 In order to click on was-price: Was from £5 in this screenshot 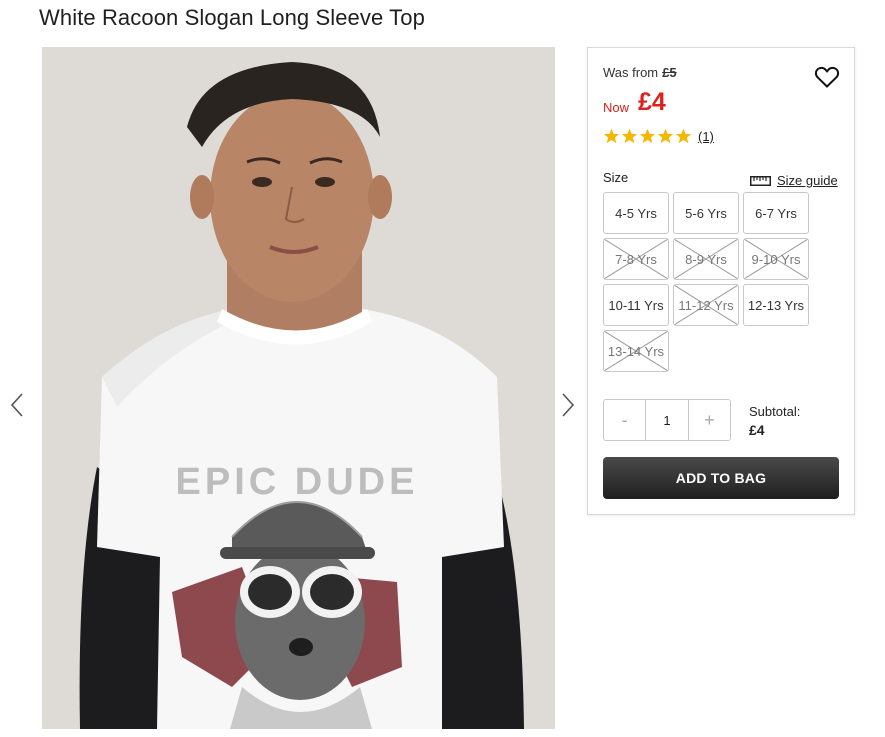, I will do `click(640, 72)`.